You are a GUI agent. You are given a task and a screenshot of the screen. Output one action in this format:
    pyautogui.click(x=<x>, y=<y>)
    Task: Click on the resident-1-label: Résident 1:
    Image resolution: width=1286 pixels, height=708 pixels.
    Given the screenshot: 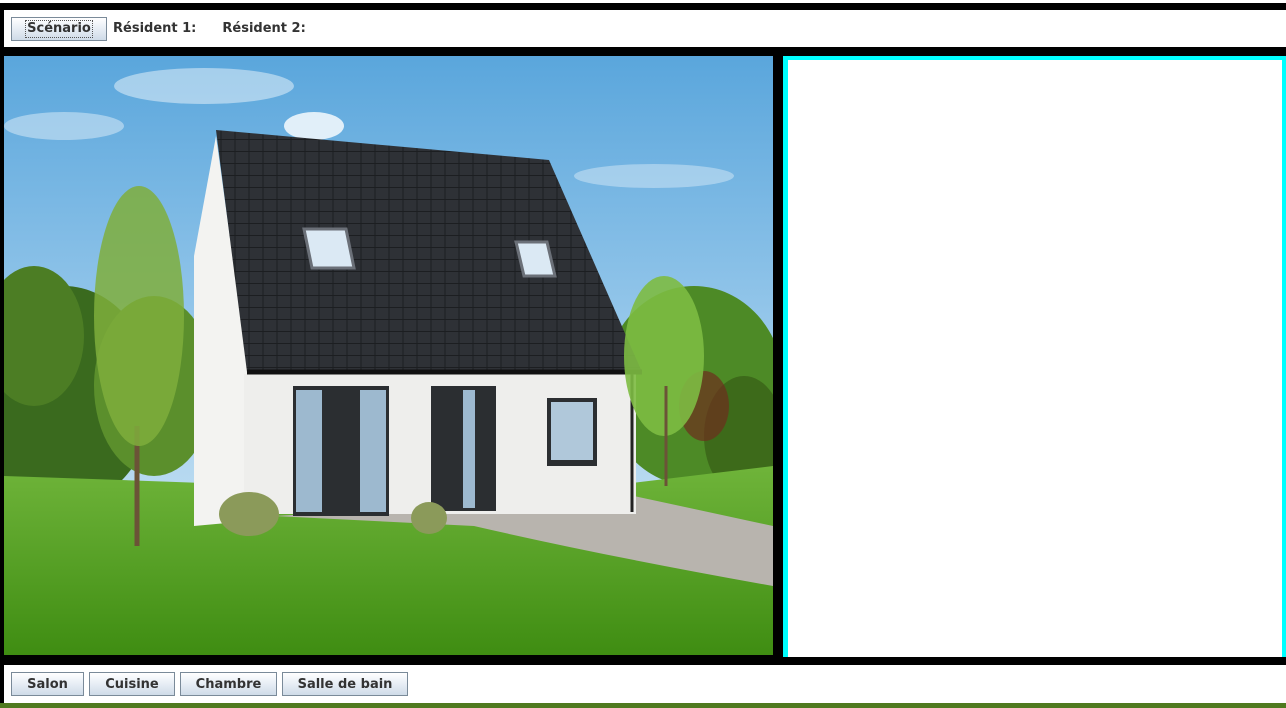 What is the action you would take?
    pyautogui.click(x=155, y=28)
    